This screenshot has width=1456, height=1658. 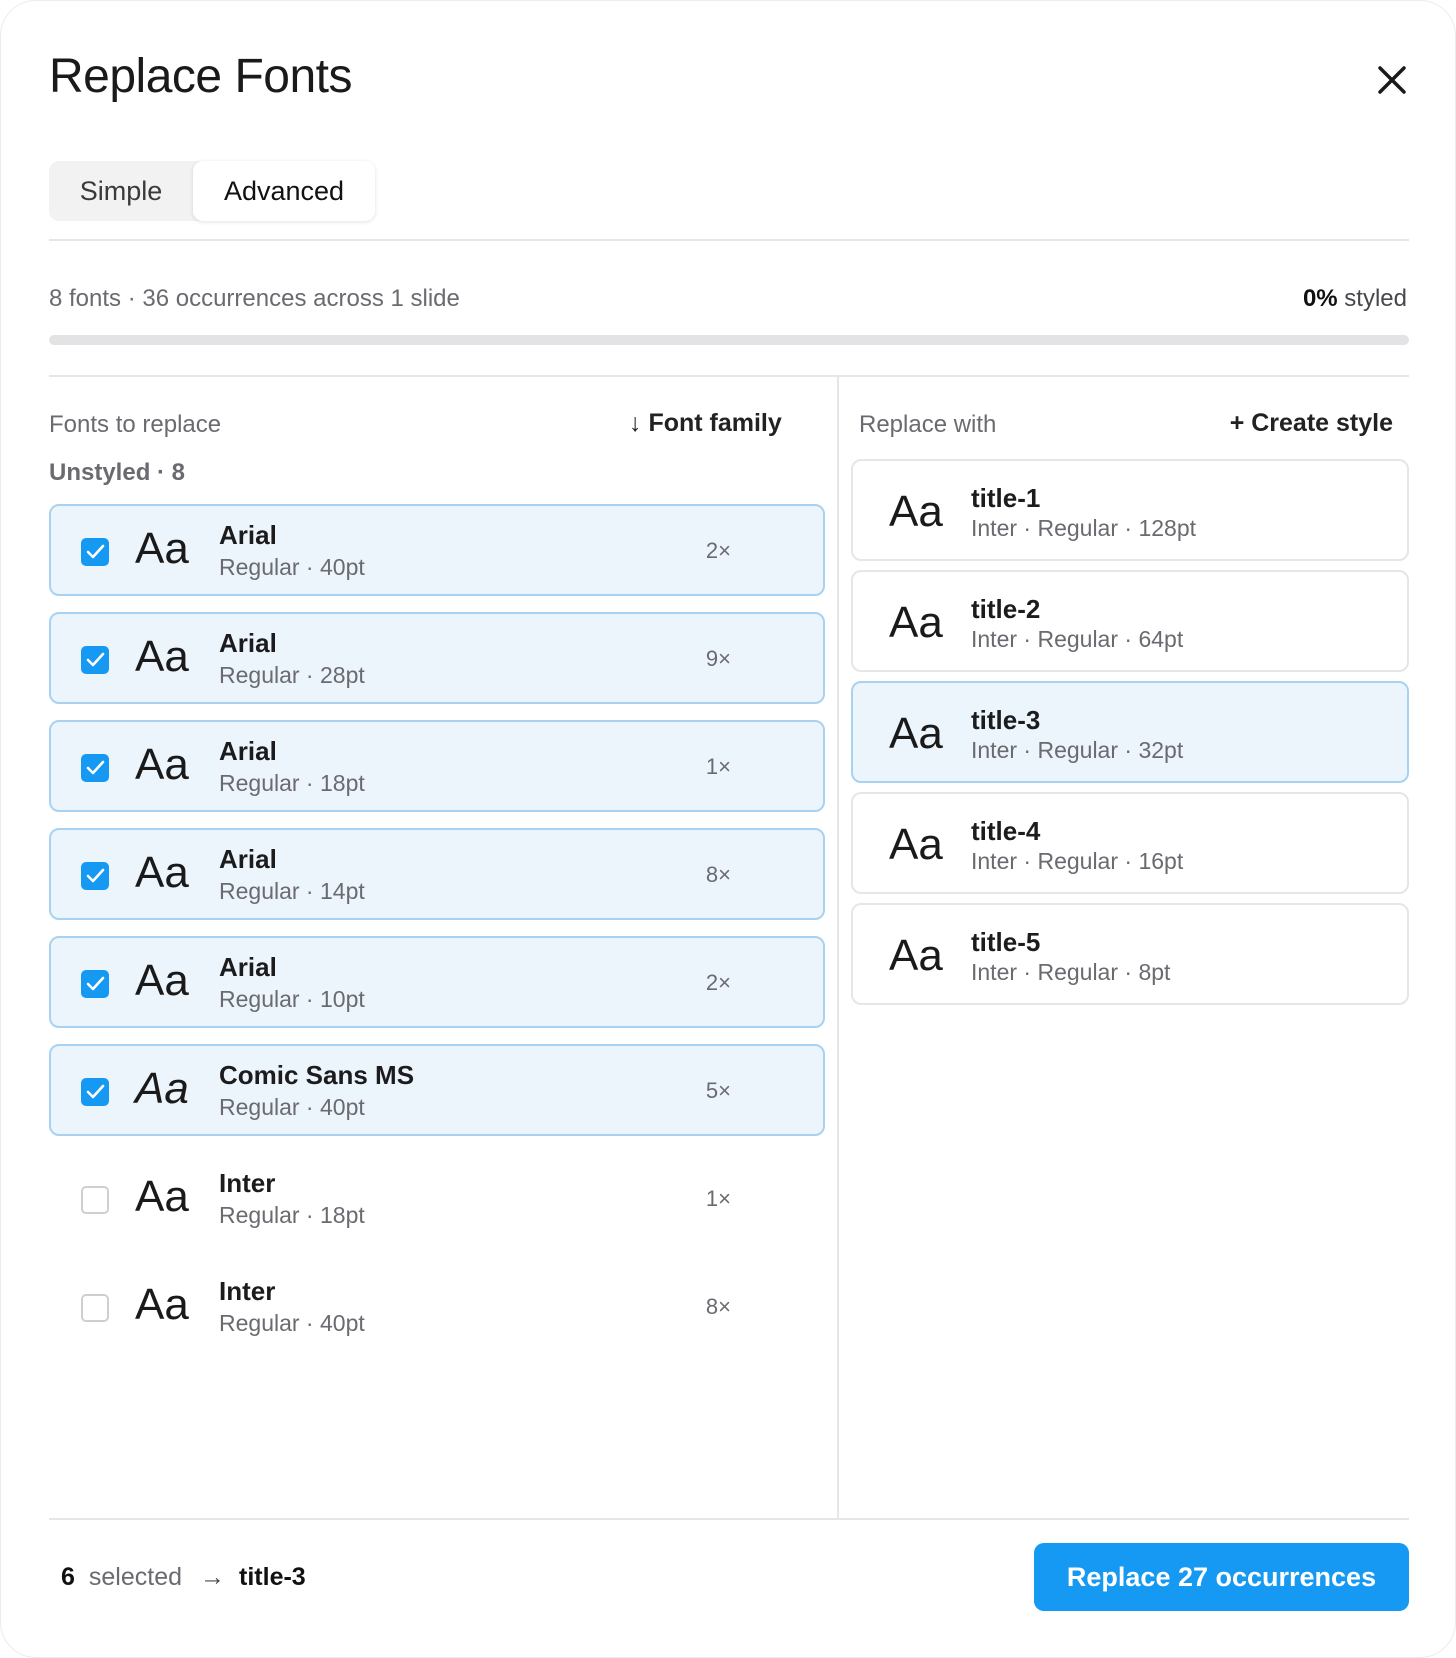 What do you see at coordinates (284, 191) in the screenshot?
I see `tab-advanced: Advanced` at bounding box center [284, 191].